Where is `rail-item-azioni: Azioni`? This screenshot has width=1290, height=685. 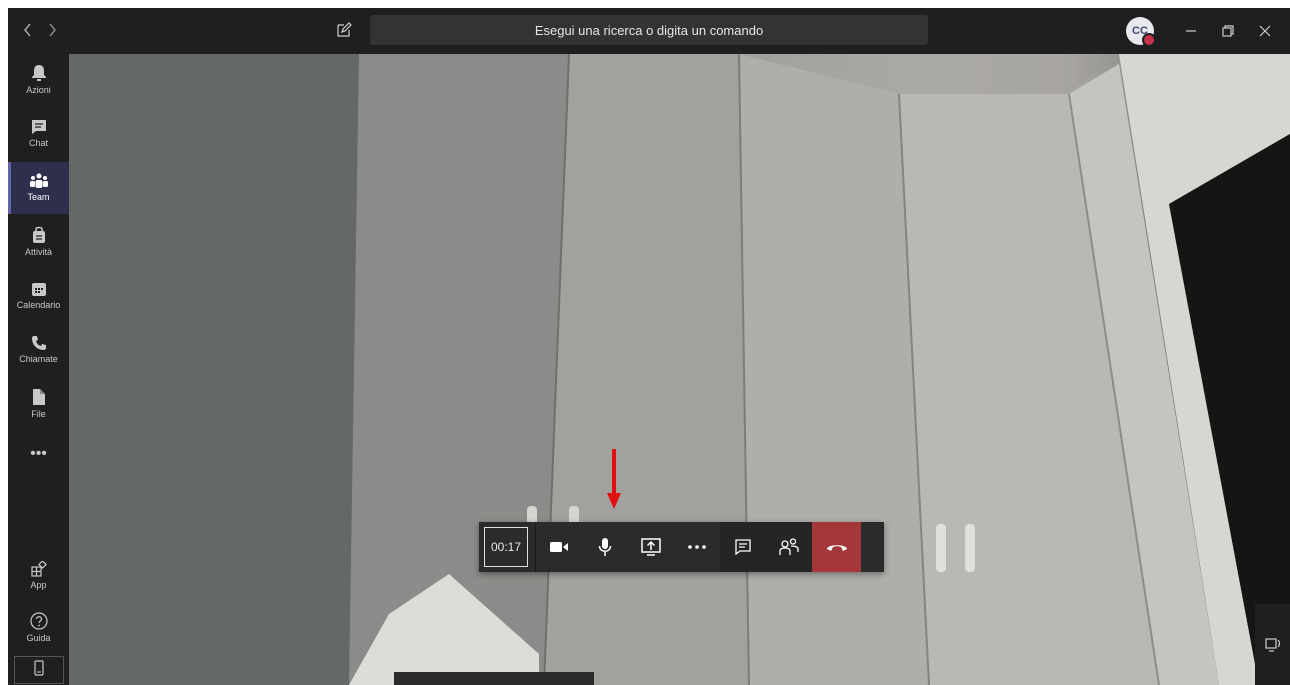 rail-item-azioni: Azioni is located at coordinates (38, 80).